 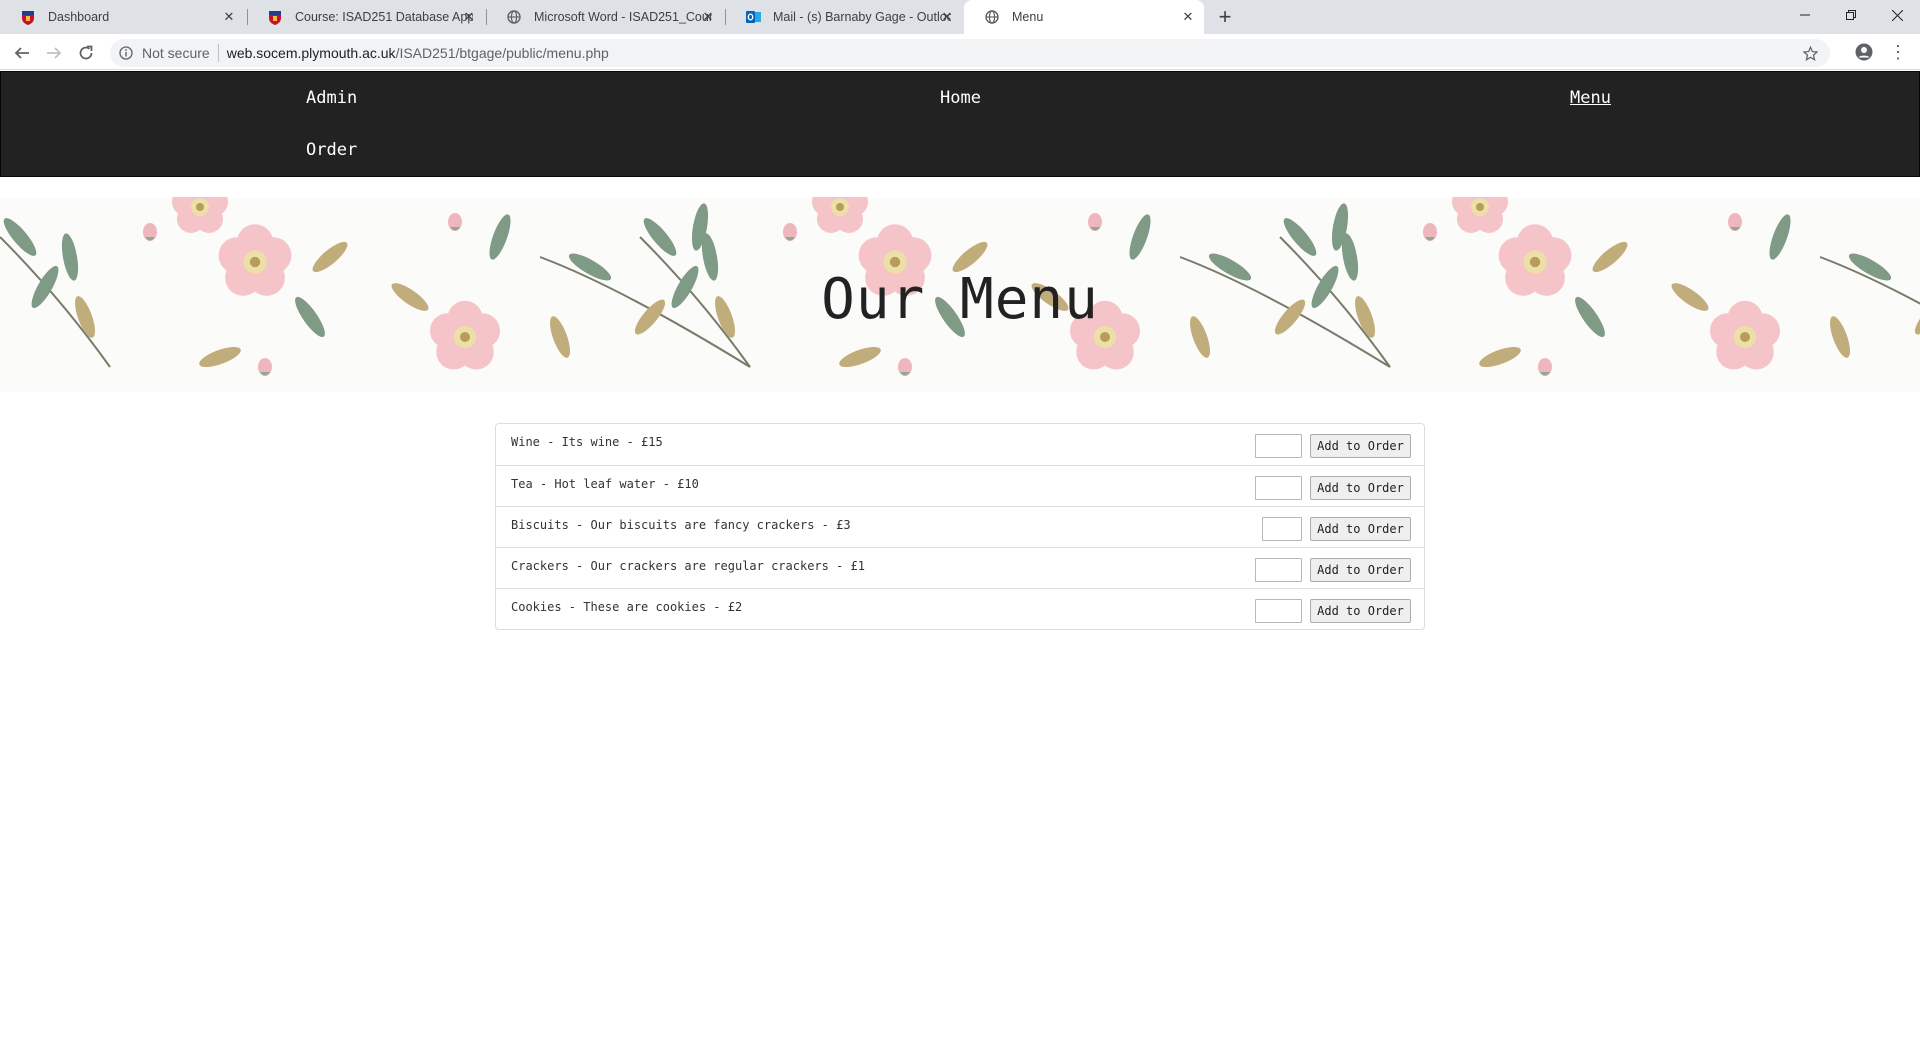 What do you see at coordinates (331, 98) in the screenshot?
I see `nav-admin-link: Admin` at bounding box center [331, 98].